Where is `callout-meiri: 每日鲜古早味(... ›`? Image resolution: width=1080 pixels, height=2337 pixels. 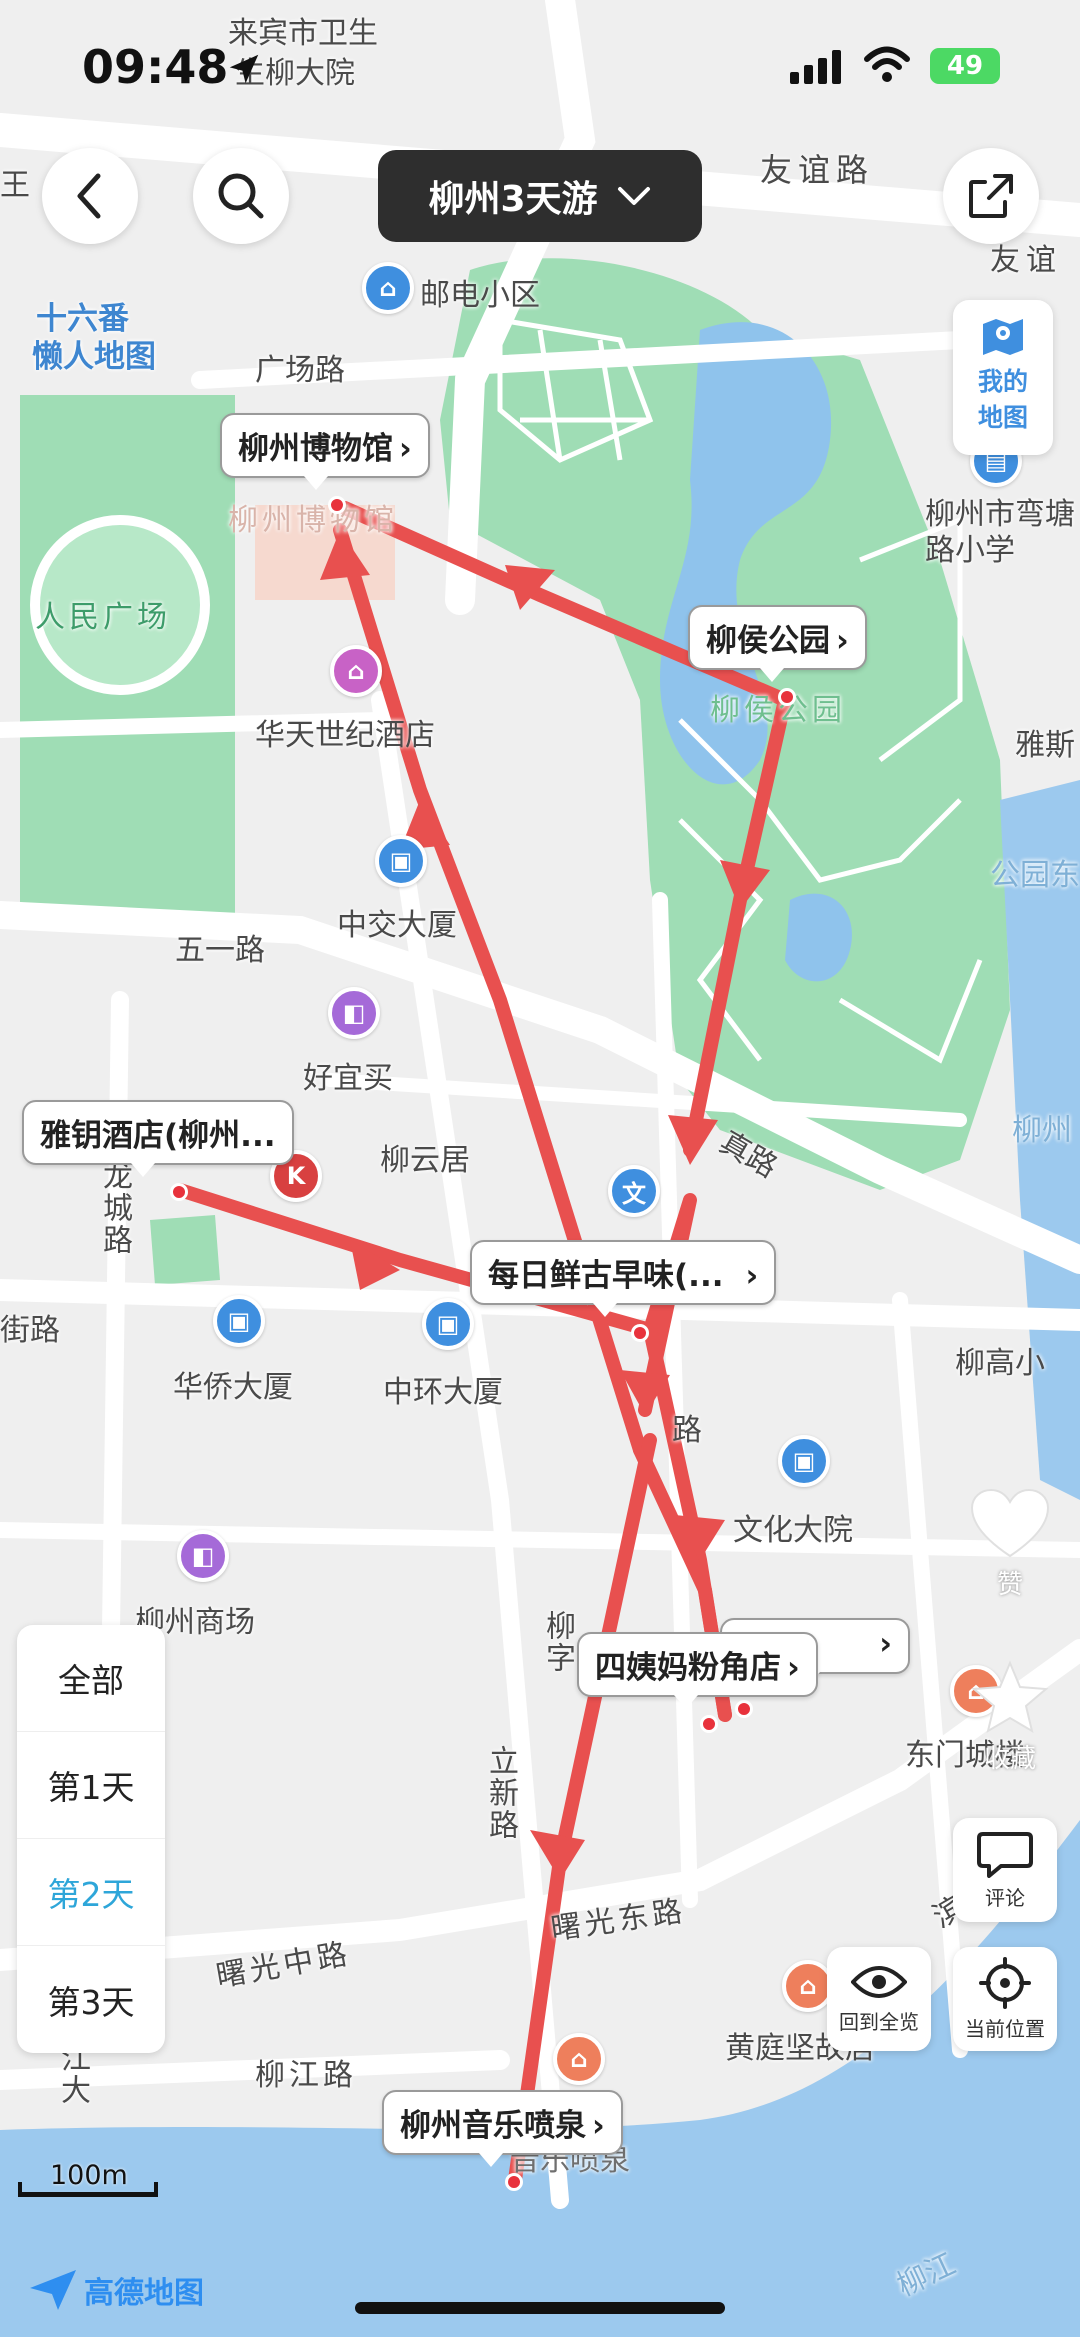
callout-meiri: 每日鲜古早味(... › is located at coordinates (623, 1278).